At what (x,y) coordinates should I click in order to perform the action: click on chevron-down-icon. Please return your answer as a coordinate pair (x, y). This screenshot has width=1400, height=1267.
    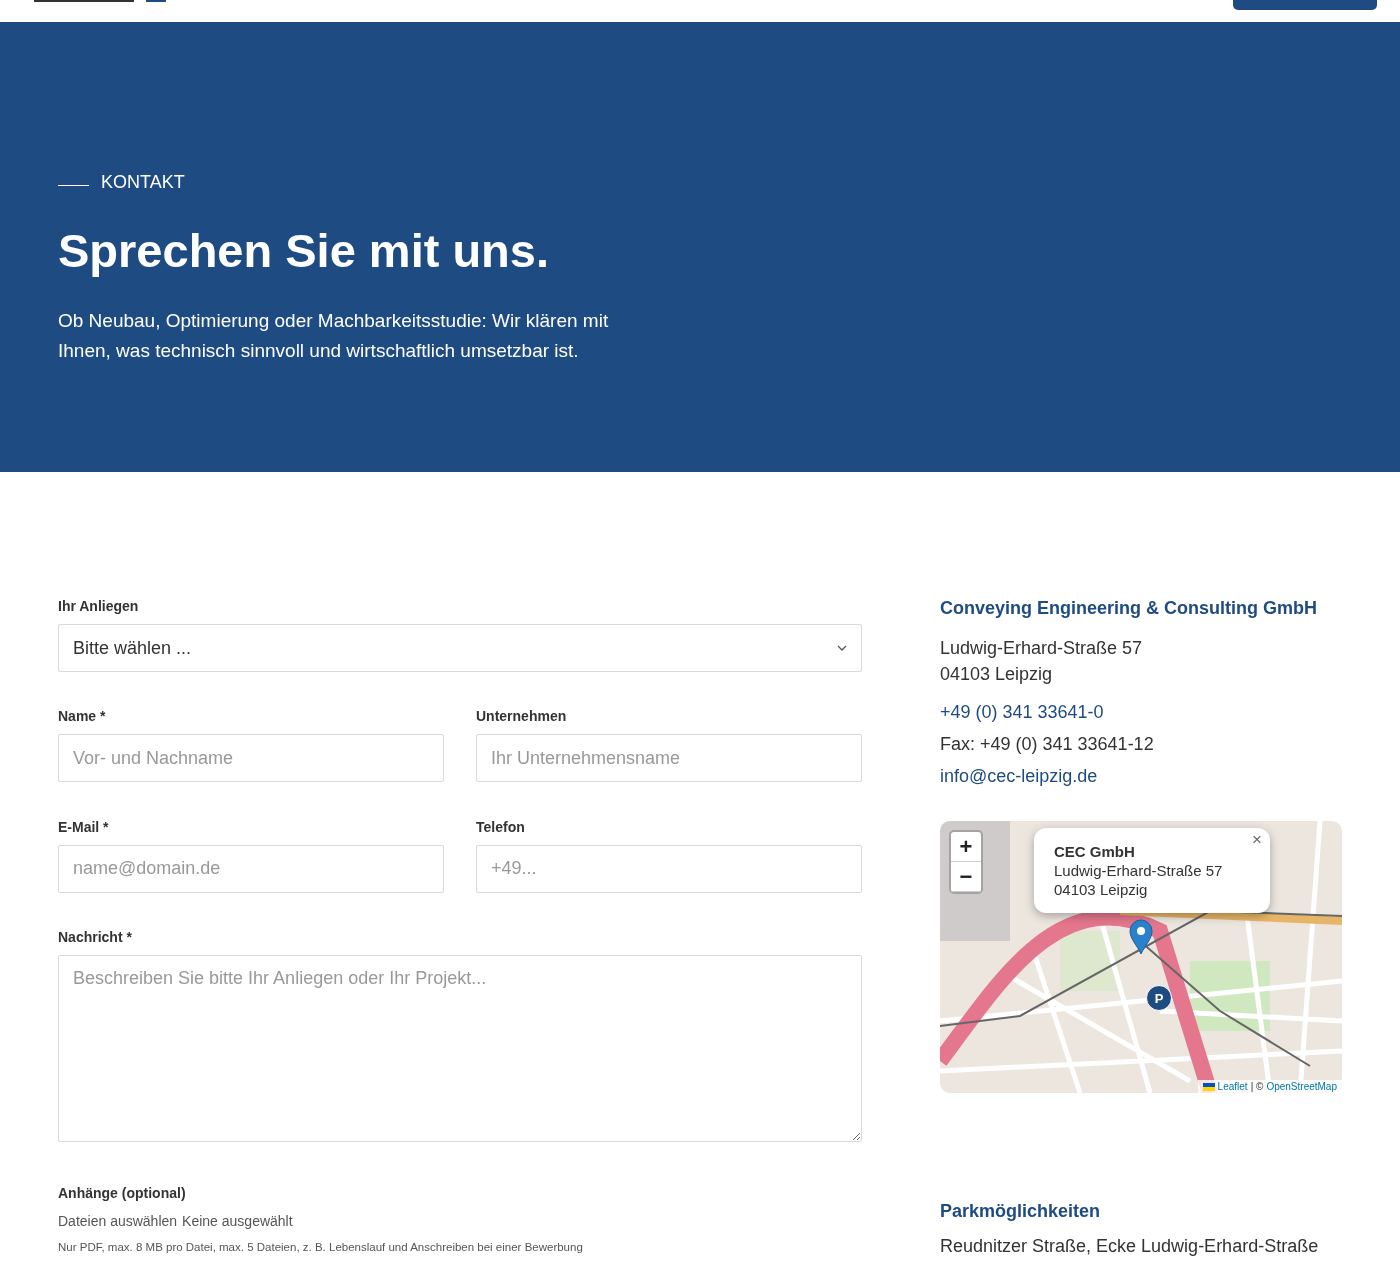
    Looking at the image, I should click on (842, 648).